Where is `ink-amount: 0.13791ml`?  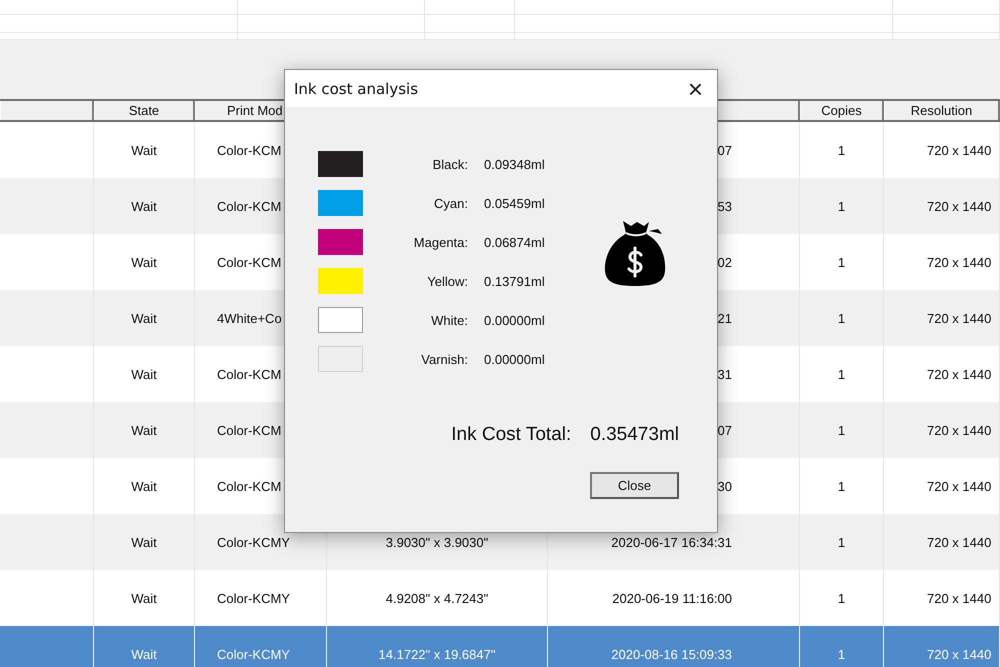
ink-amount: 0.13791ml is located at coordinates (515, 281).